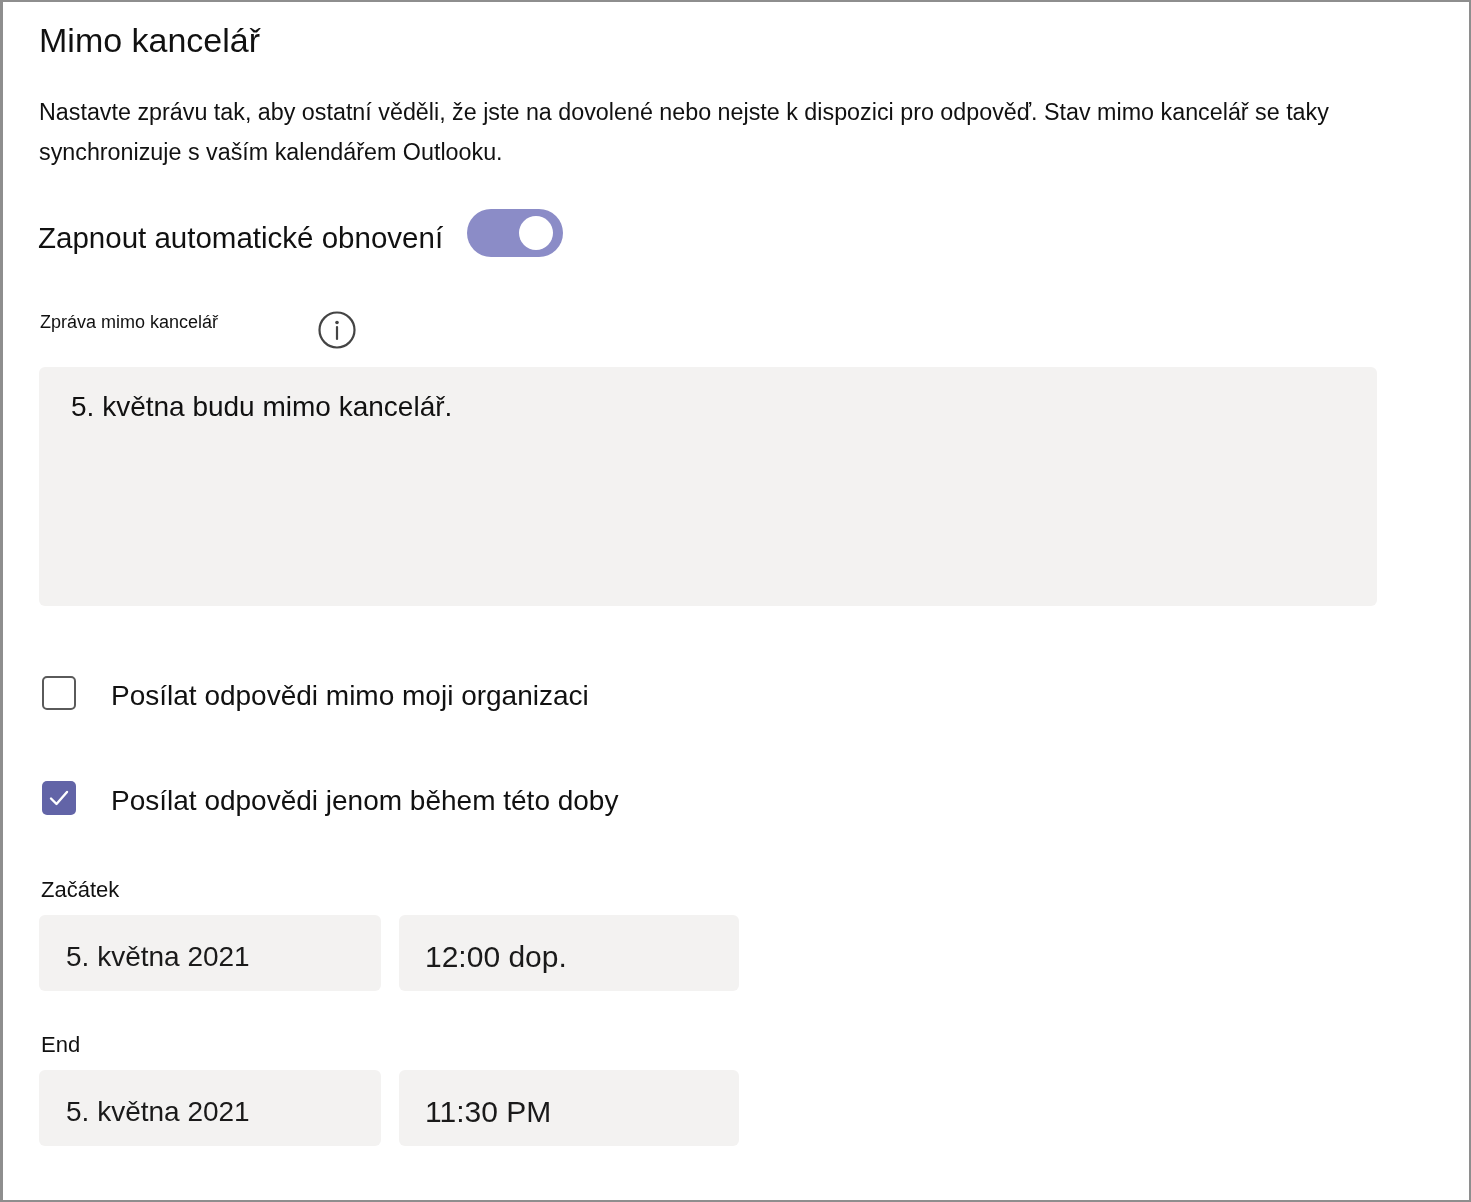 The width and height of the screenshot is (1471, 1202). Describe the element at coordinates (129, 322) in the screenshot. I see `field-label: Zpráva mimo kancelář` at that location.